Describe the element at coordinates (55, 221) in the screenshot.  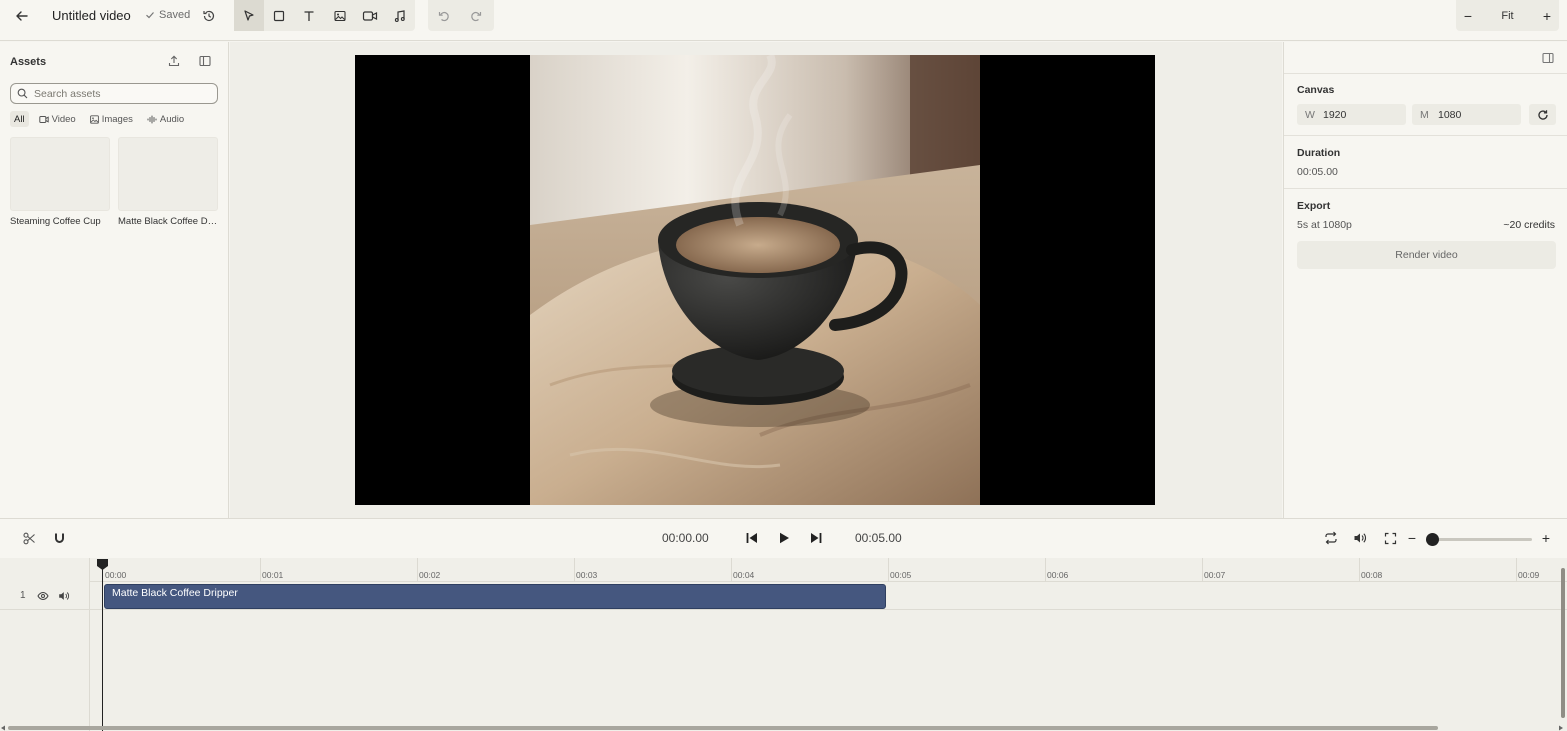
I see `asset-name: Steaming Coffee Cup` at that location.